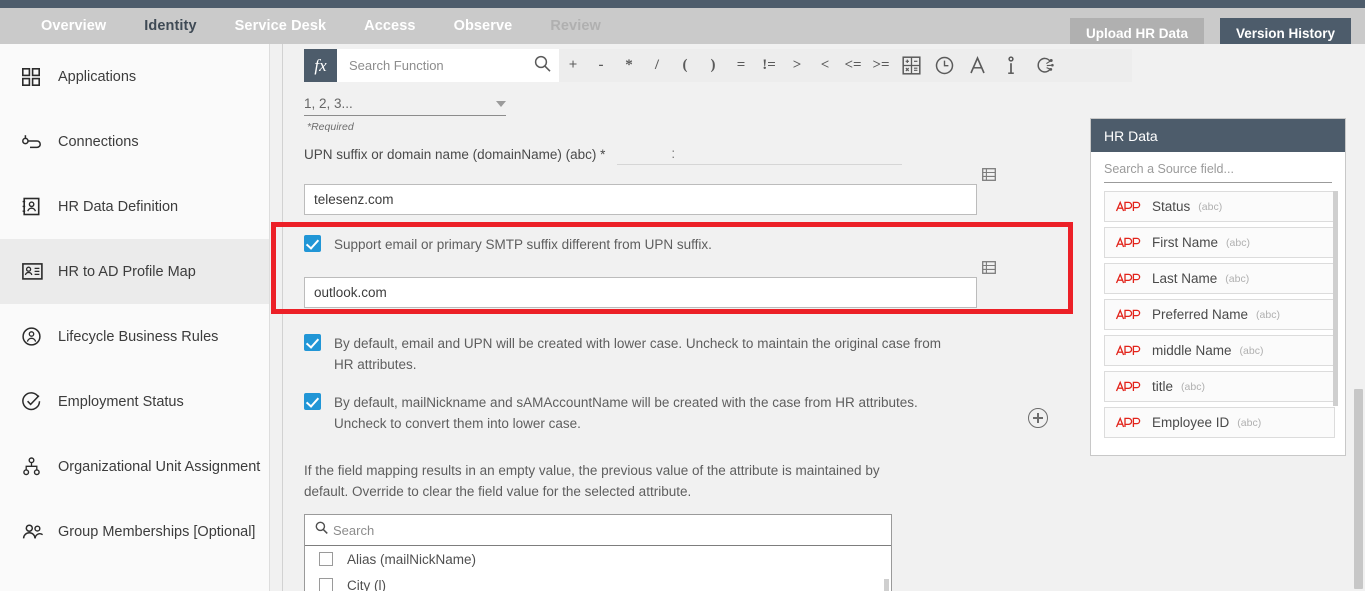 The height and width of the screenshot is (591, 1365). What do you see at coordinates (911, 66) in the screenshot?
I see `calculator-icon` at bounding box center [911, 66].